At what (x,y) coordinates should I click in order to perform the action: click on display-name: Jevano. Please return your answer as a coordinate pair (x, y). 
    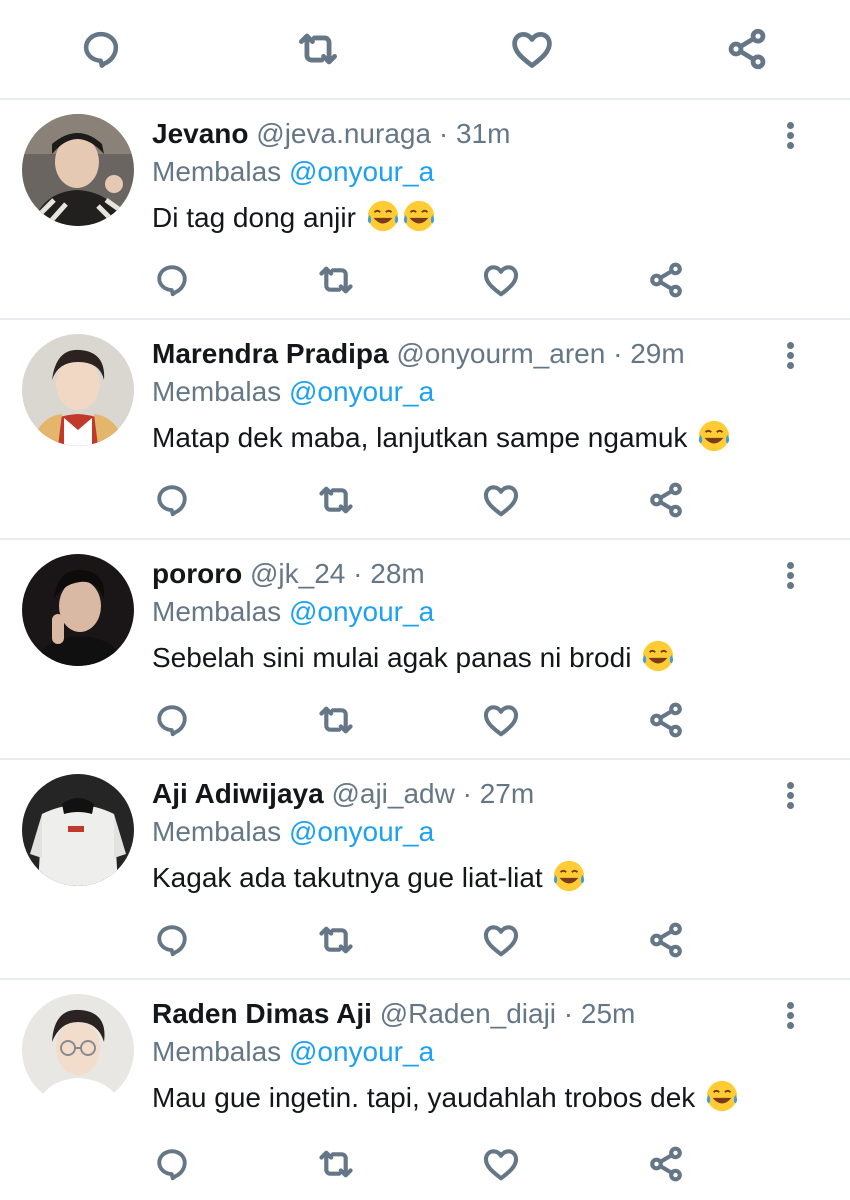
    Looking at the image, I should click on (200, 133).